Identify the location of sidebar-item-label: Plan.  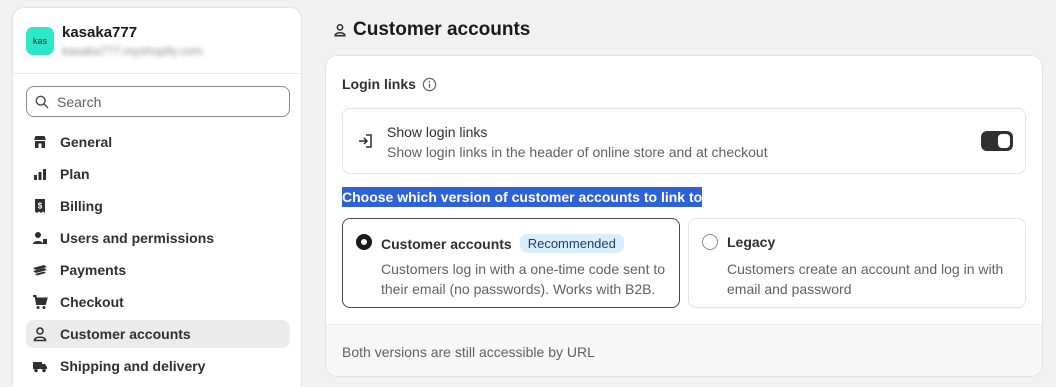
(75, 174).